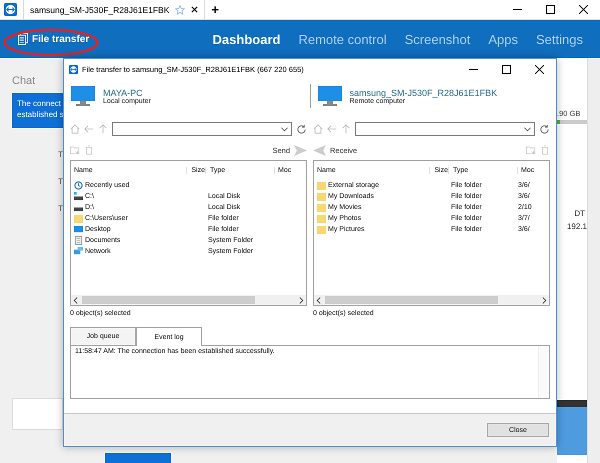 Image resolution: width=600 pixels, height=463 pixels. Describe the element at coordinates (24, 81) in the screenshot. I see `chat-title: Chat` at that location.